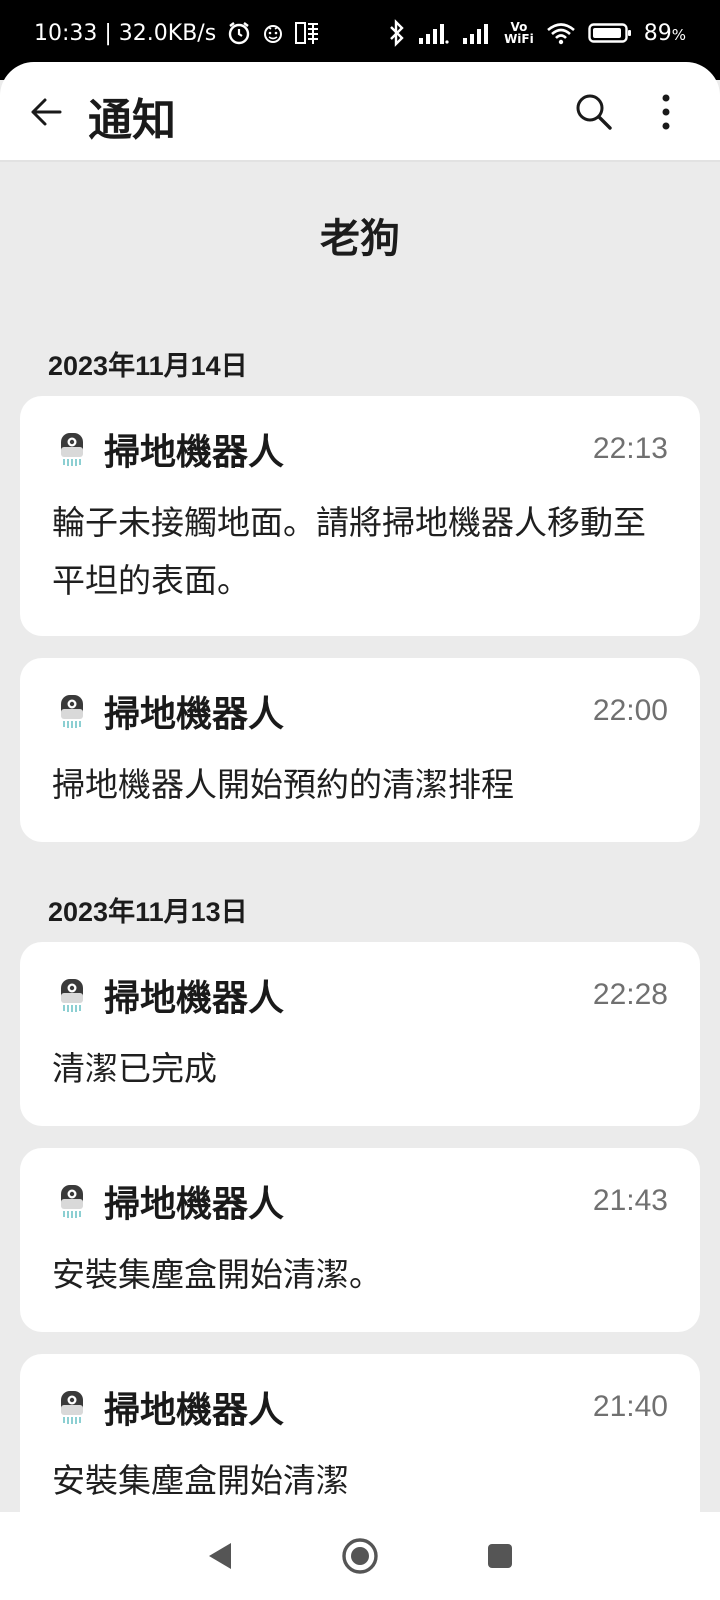 The image size is (720, 1600). Describe the element at coordinates (519, 39) in the screenshot. I see `vowifi-bottom-label: WiFi` at that location.